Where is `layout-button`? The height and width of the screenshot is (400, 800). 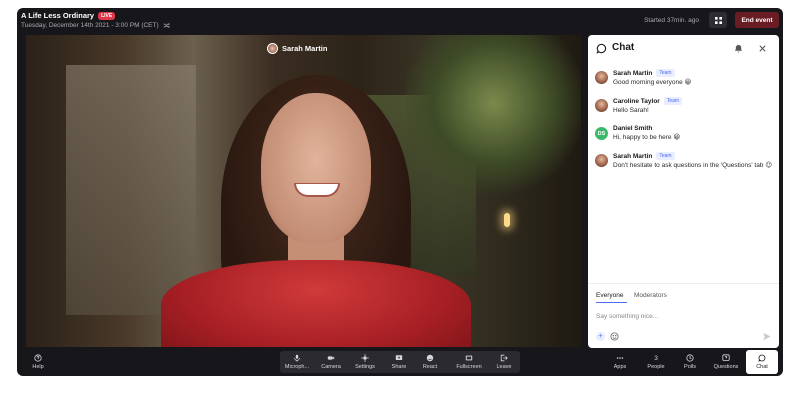
layout-button is located at coordinates (718, 20).